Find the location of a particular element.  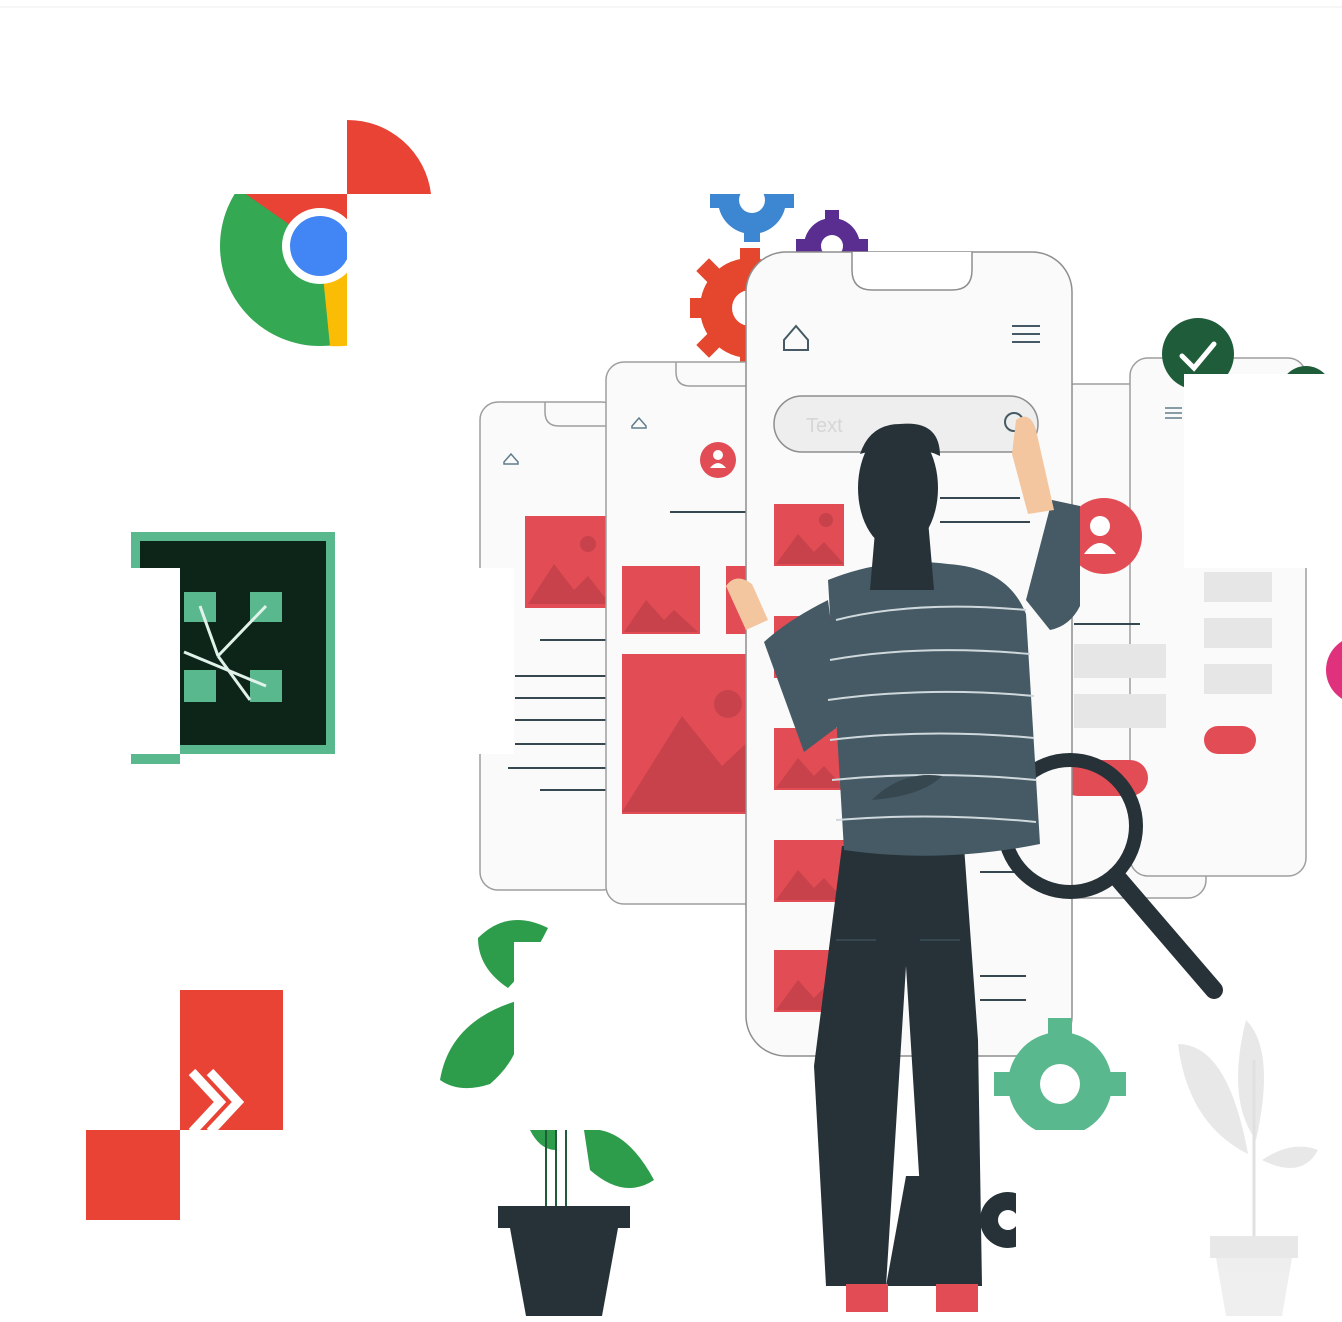

user-avatar-icon is located at coordinates (718, 460).